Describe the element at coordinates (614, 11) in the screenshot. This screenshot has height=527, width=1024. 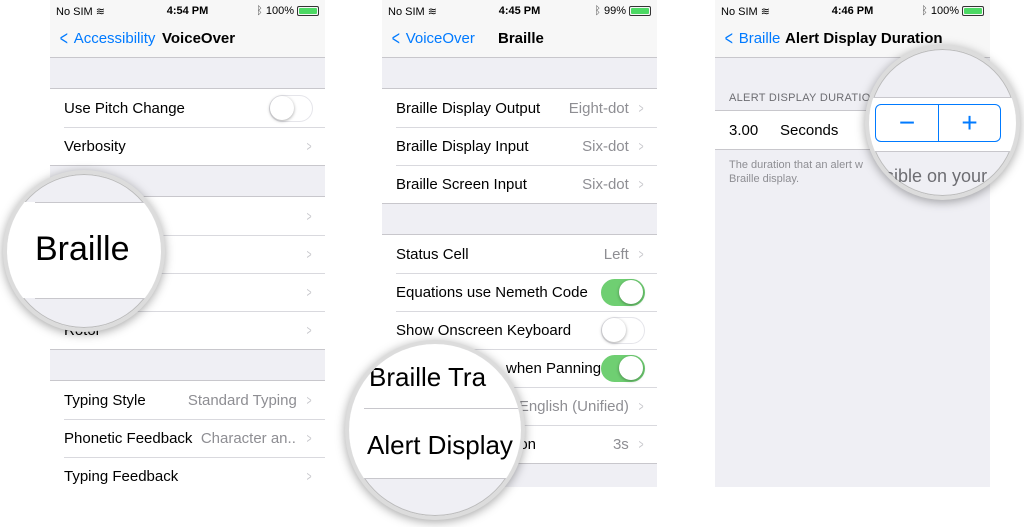
I see `battery-percent: 99%` at that location.